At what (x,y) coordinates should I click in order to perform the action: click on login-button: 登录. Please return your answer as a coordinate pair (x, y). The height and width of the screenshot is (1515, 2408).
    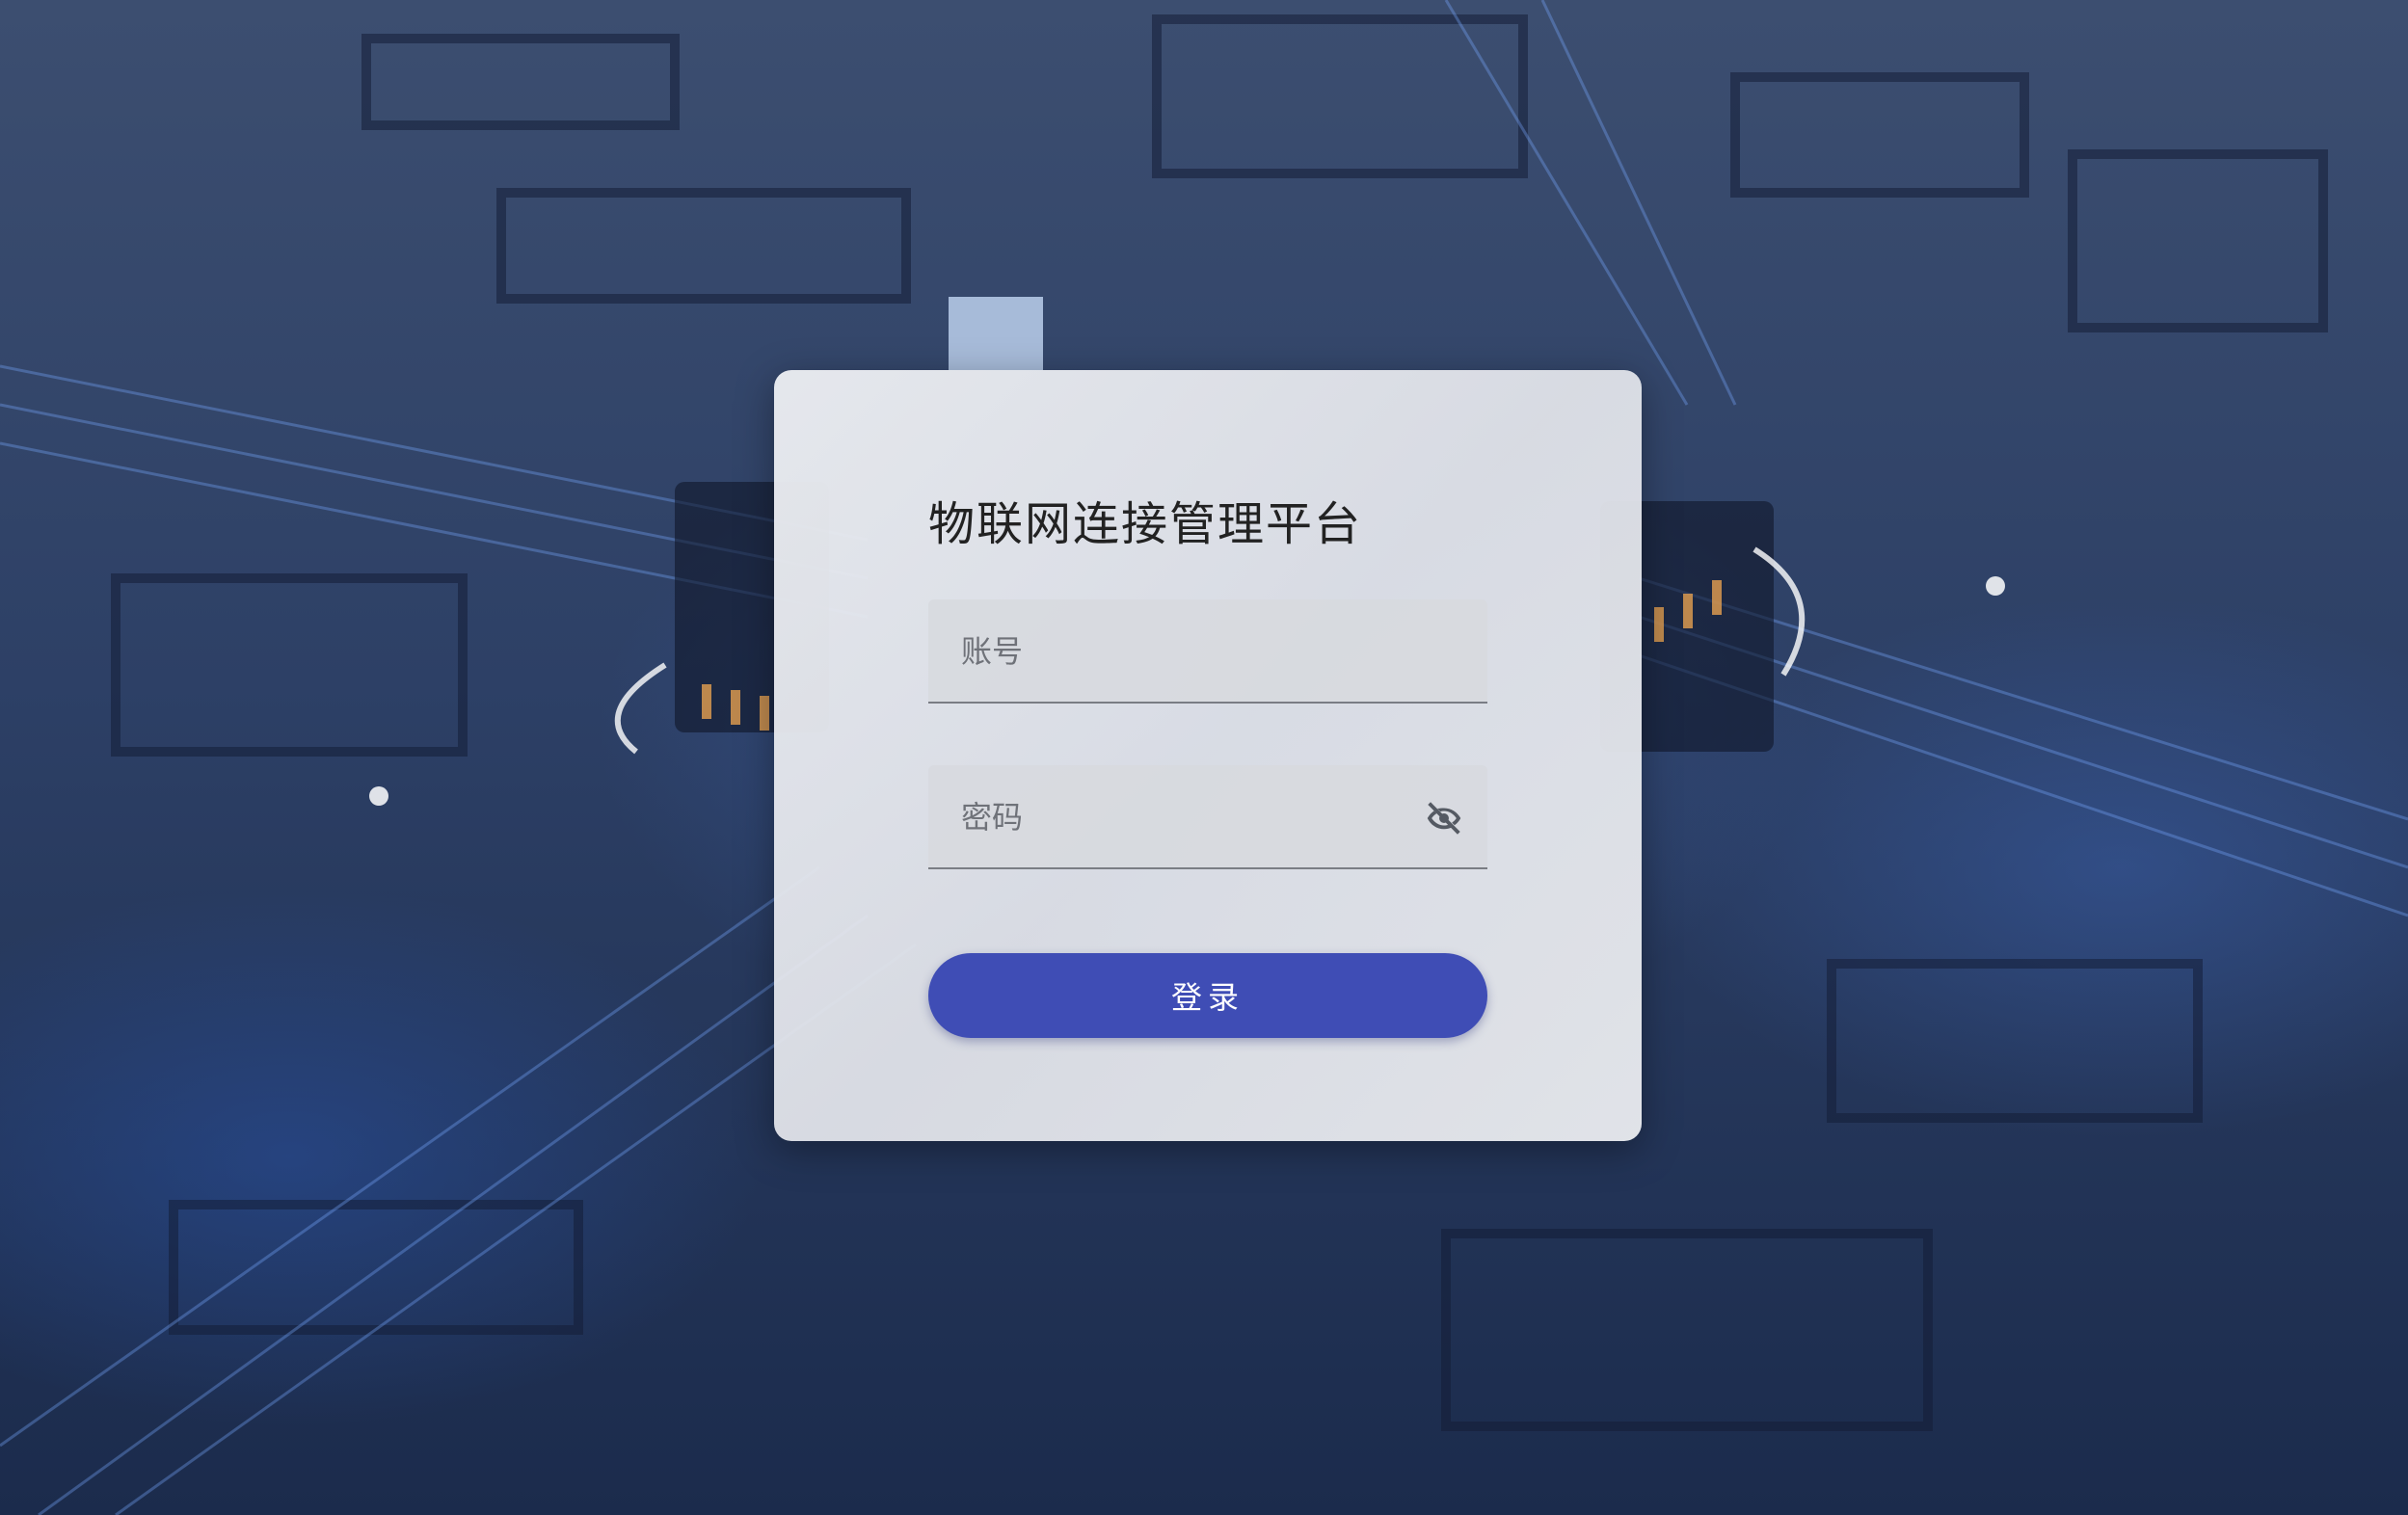
    Looking at the image, I should click on (1207, 996).